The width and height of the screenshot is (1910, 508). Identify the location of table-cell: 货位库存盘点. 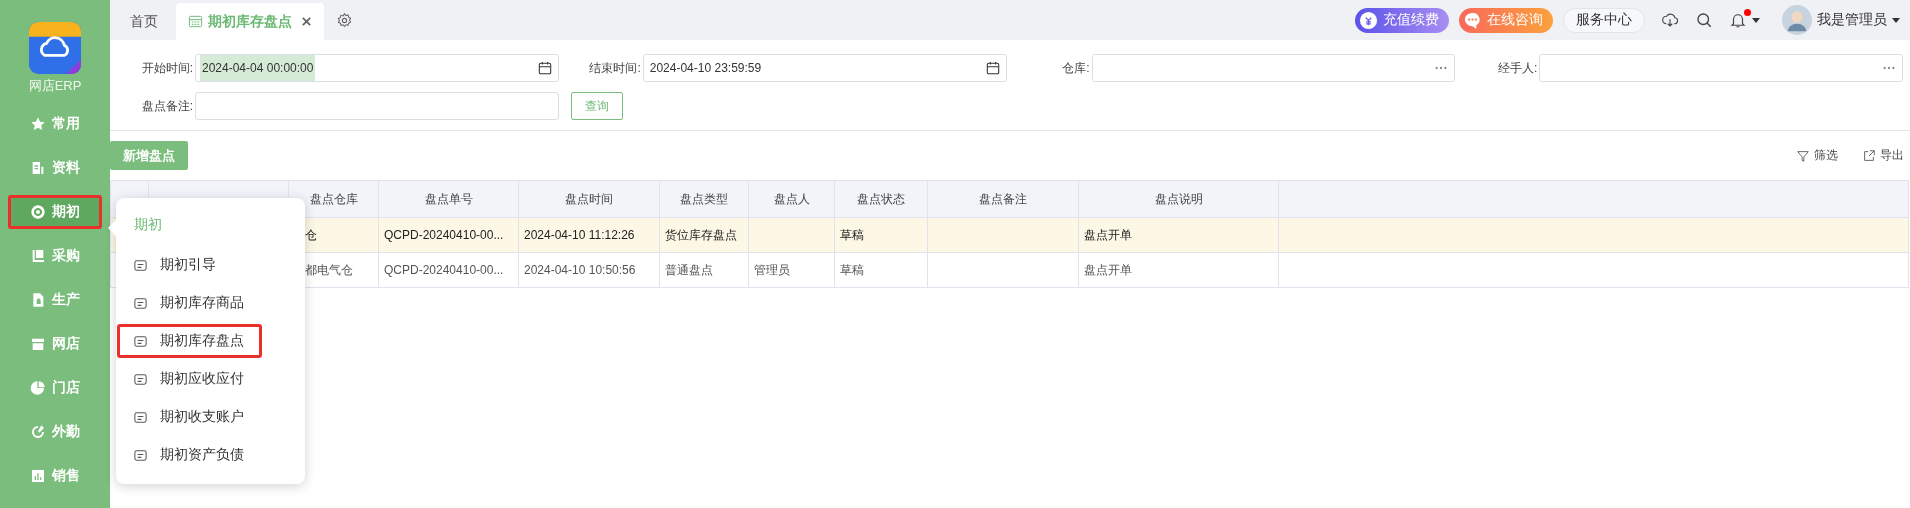
(701, 234).